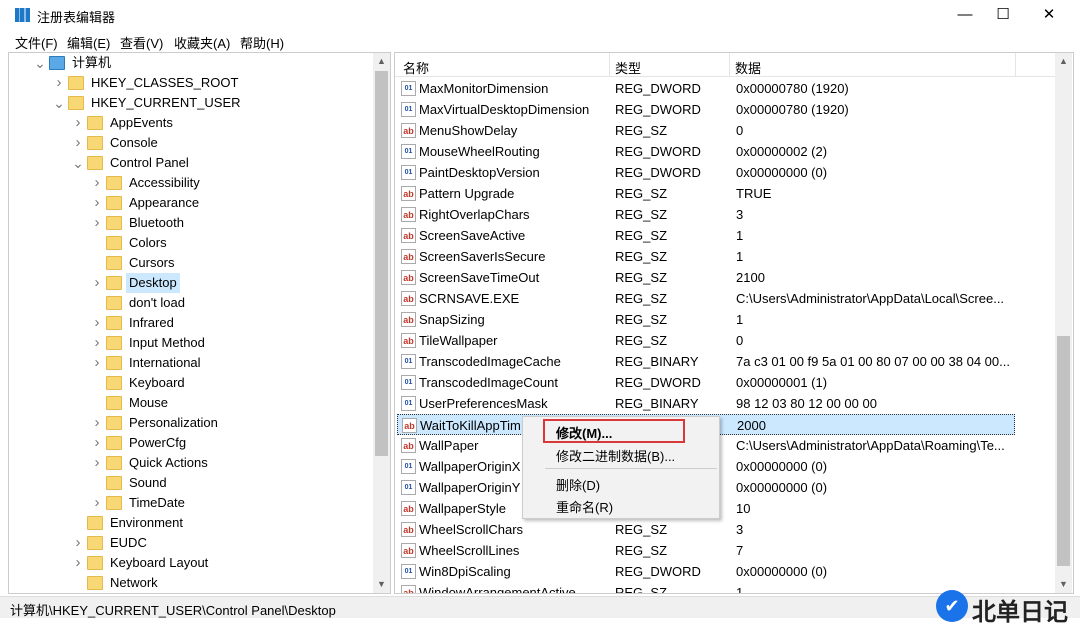  I want to click on value-row: ab SnapSizing REG_SZ 1, so click(706, 319).